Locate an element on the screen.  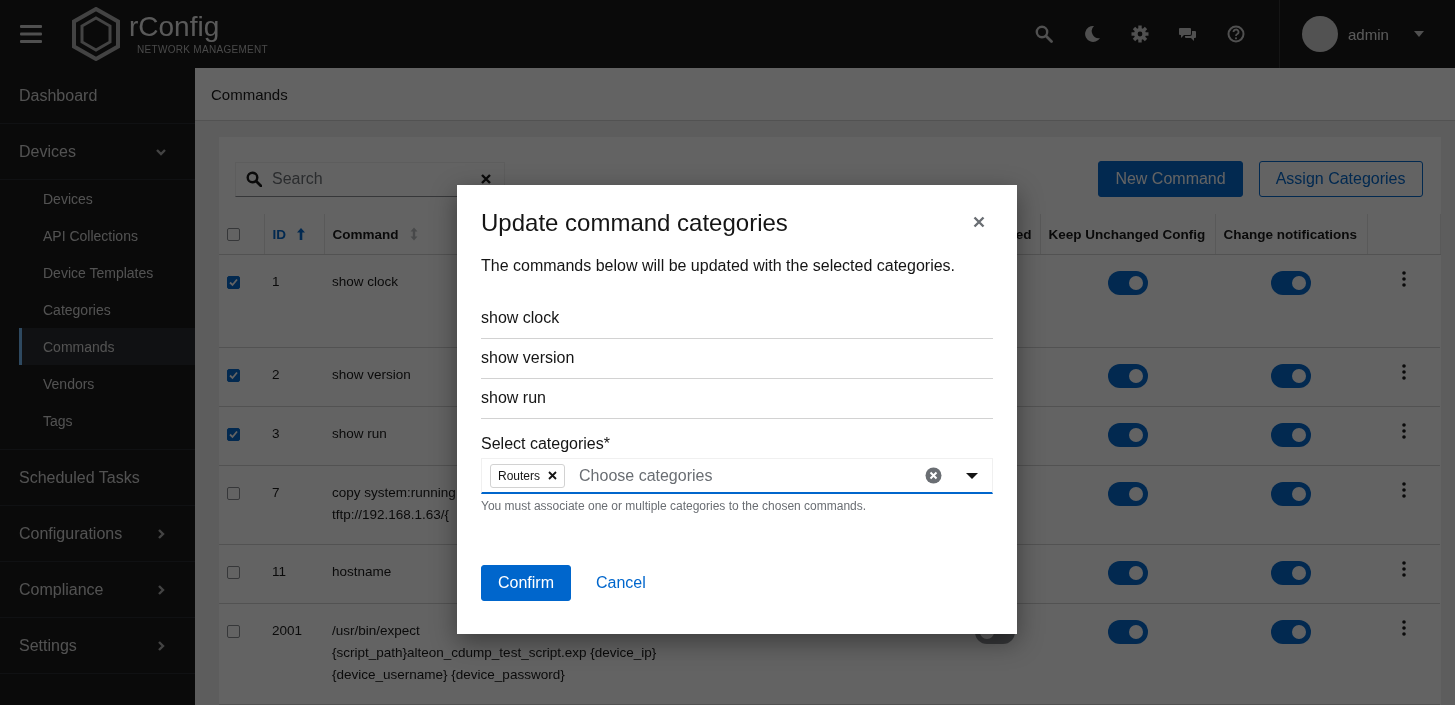
sidebar-subitem: Device Templates is located at coordinates (97, 272).